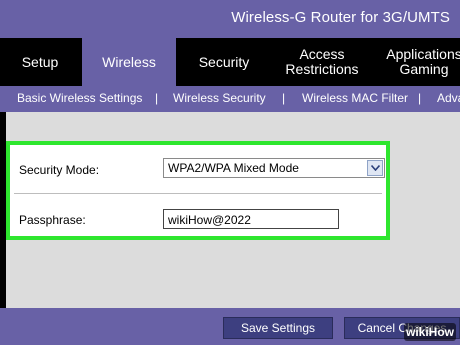  I want to click on chevron-down-icon, so click(375, 168).